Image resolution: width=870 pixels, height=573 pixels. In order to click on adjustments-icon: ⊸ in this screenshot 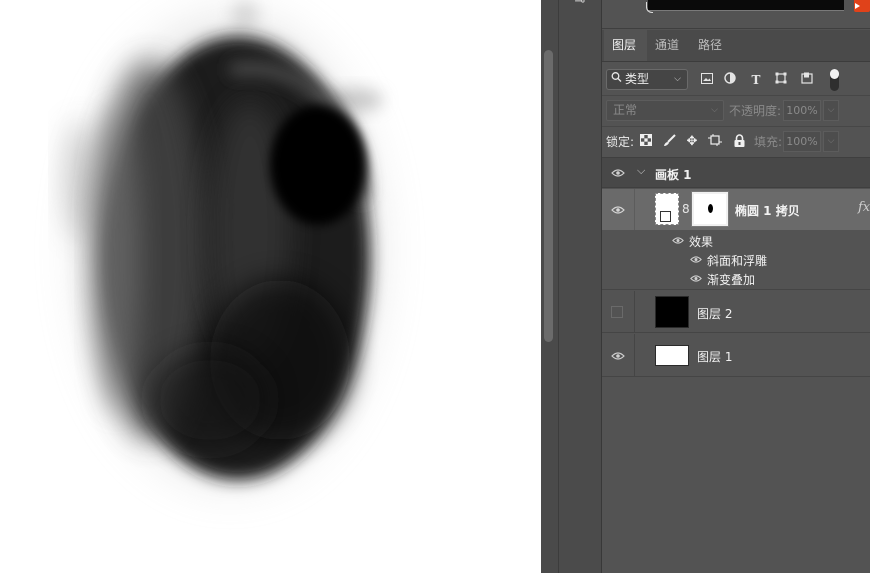, I will do `click(580, 6)`.